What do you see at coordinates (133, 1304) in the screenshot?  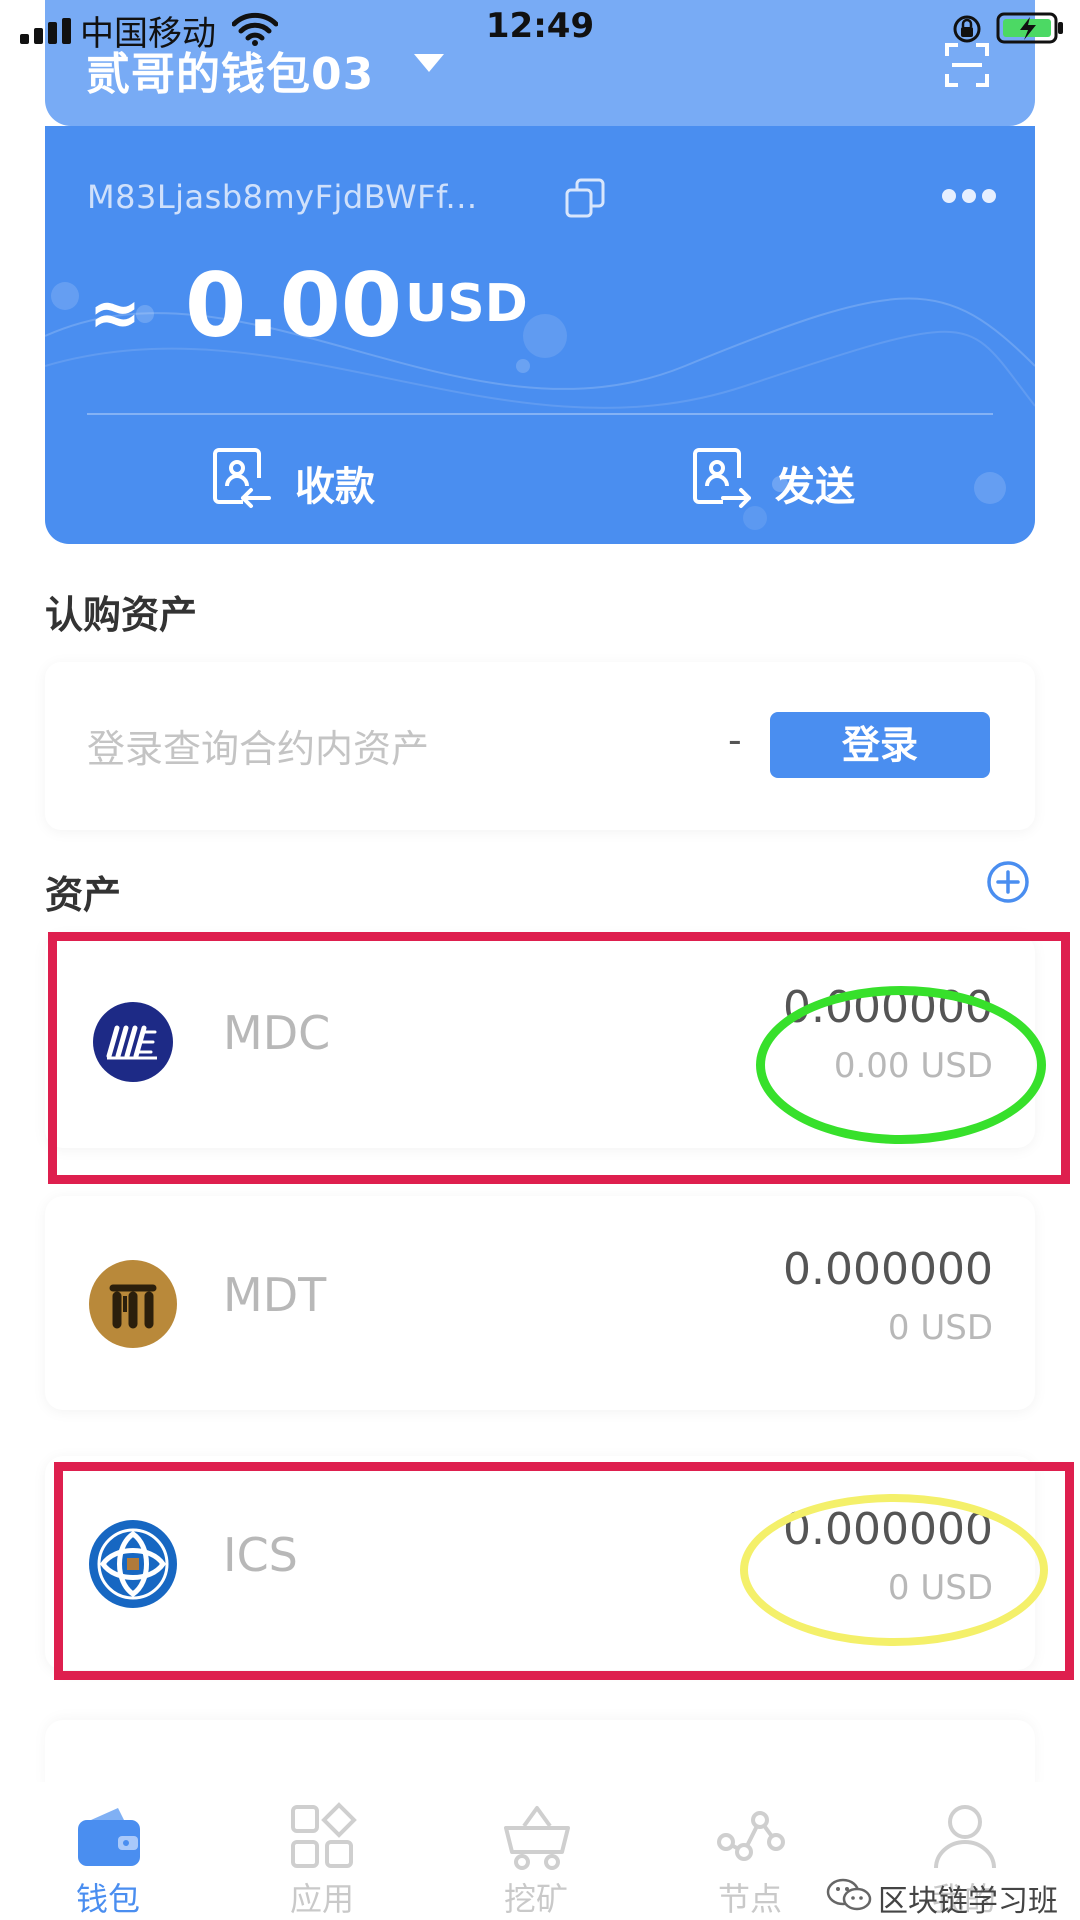 I see `mdt-logo-icon` at bounding box center [133, 1304].